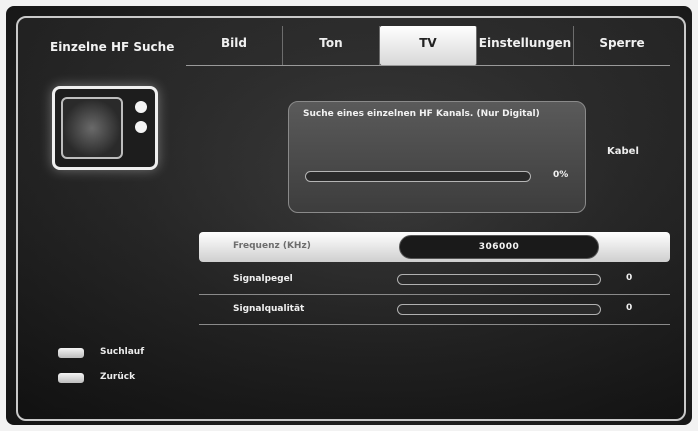 Image resolution: width=698 pixels, height=431 pixels. I want to click on signal-quality-row: Signalqualität 0, so click(434, 310).